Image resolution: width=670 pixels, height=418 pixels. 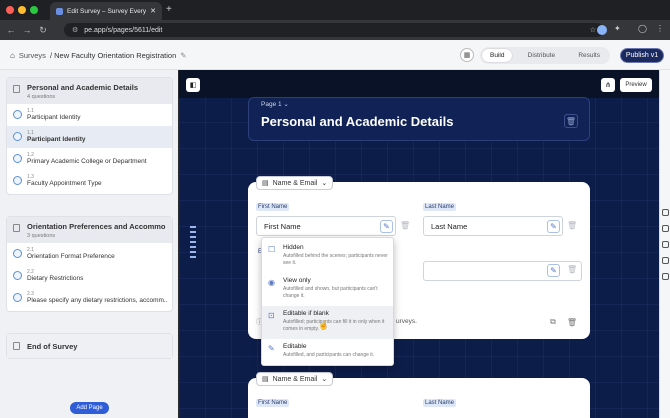 What do you see at coordinates (183, 55) in the screenshot?
I see `edit-title-icon: ✎` at bounding box center [183, 55].